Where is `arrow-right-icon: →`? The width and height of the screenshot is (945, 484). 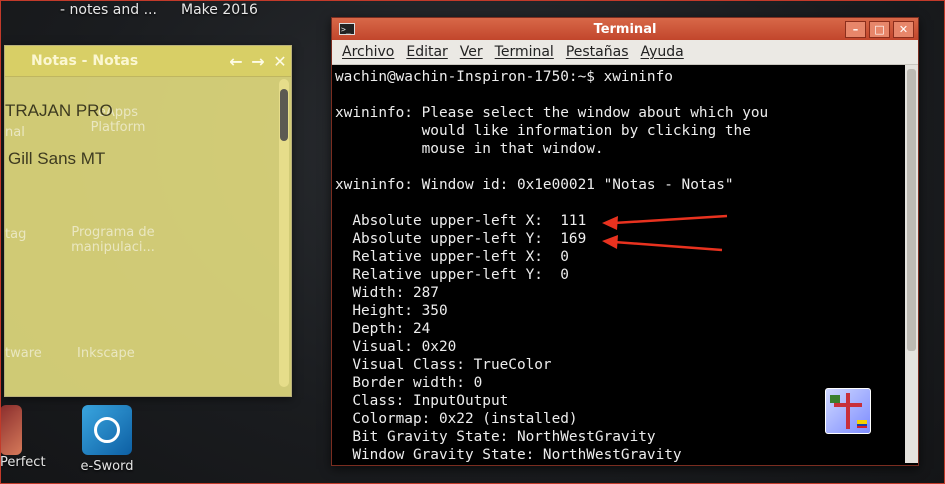 arrow-right-icon: → is located at coordinates (258, 61).